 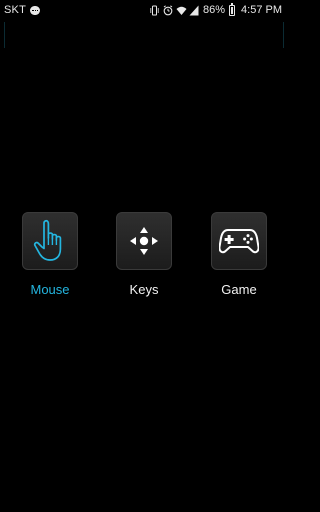 I want to click on mouse-mode-label: Mouse, so click(x=50, y=289).